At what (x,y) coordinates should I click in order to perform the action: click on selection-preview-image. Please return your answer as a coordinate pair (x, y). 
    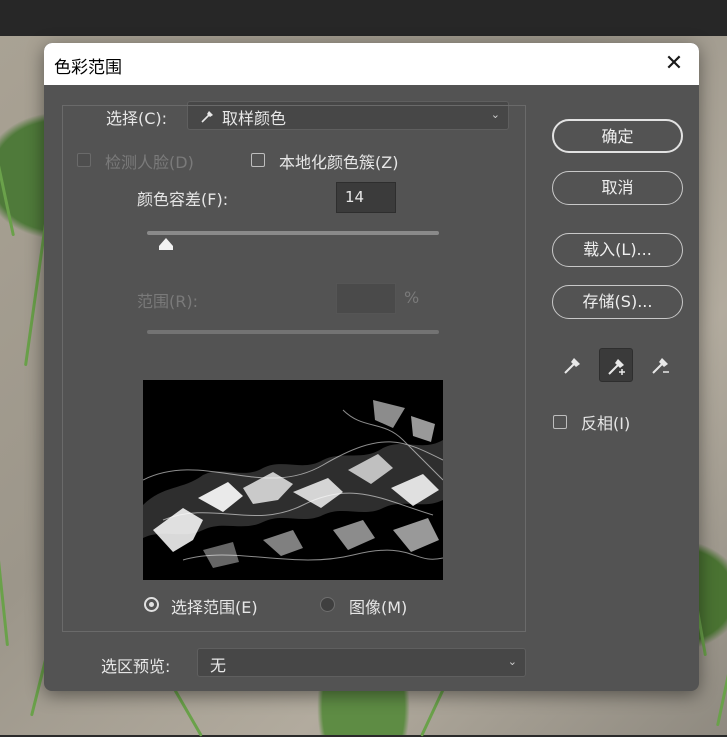
    Looking at the image, I should click on (293, 480).